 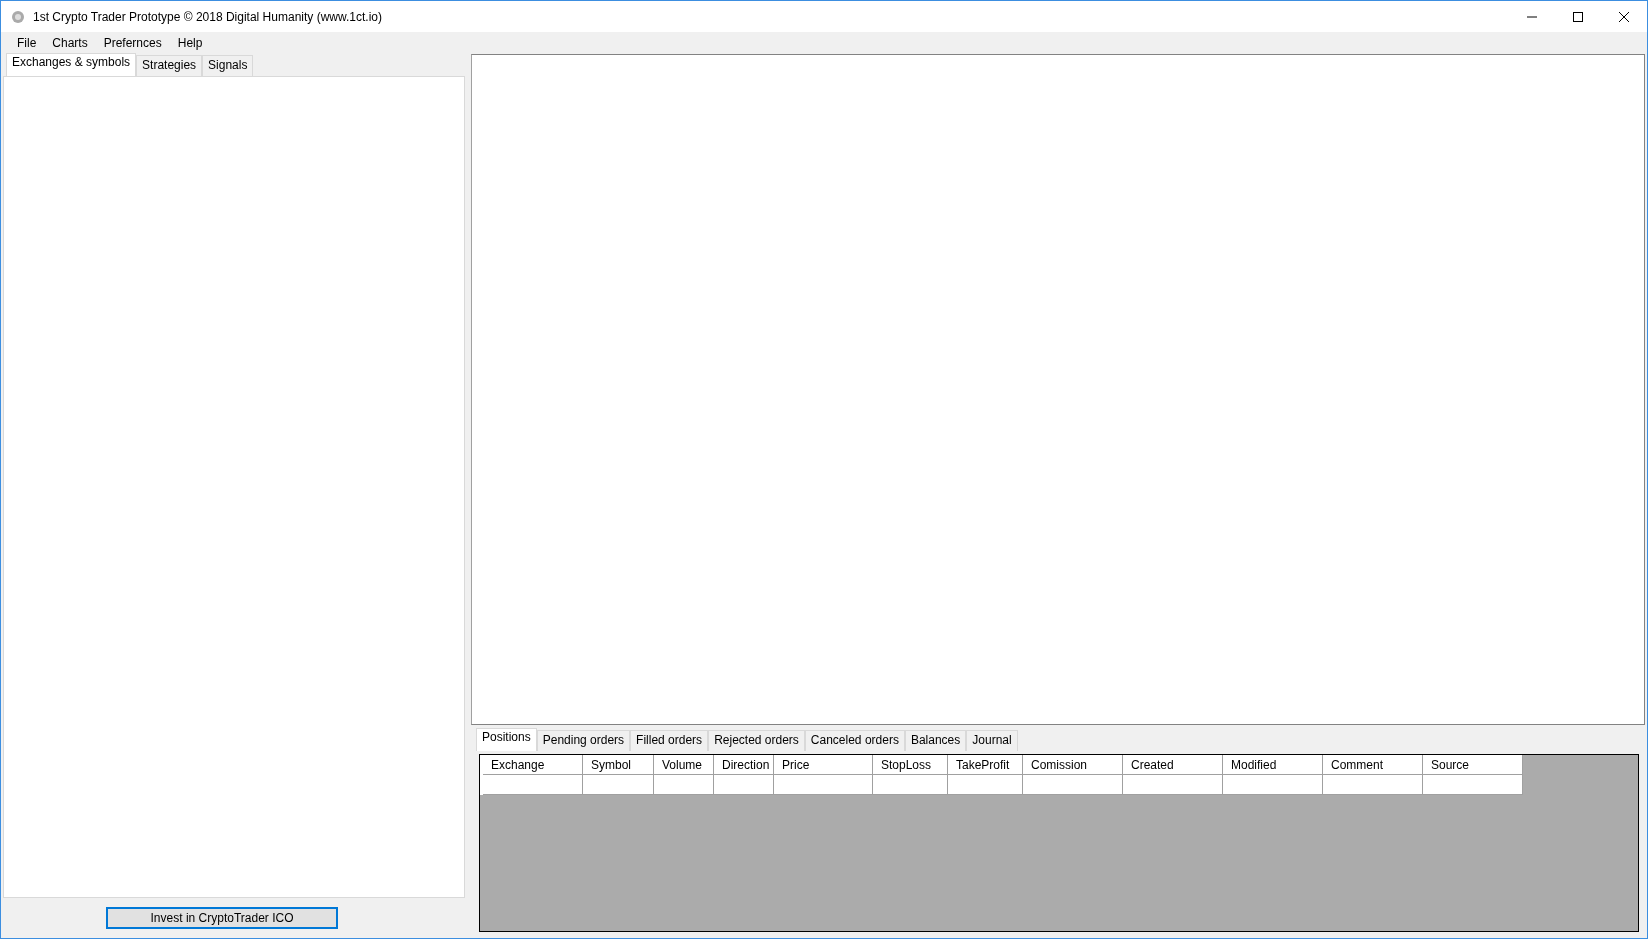 I want to click on close-icon, so click(x=1624, y=16).